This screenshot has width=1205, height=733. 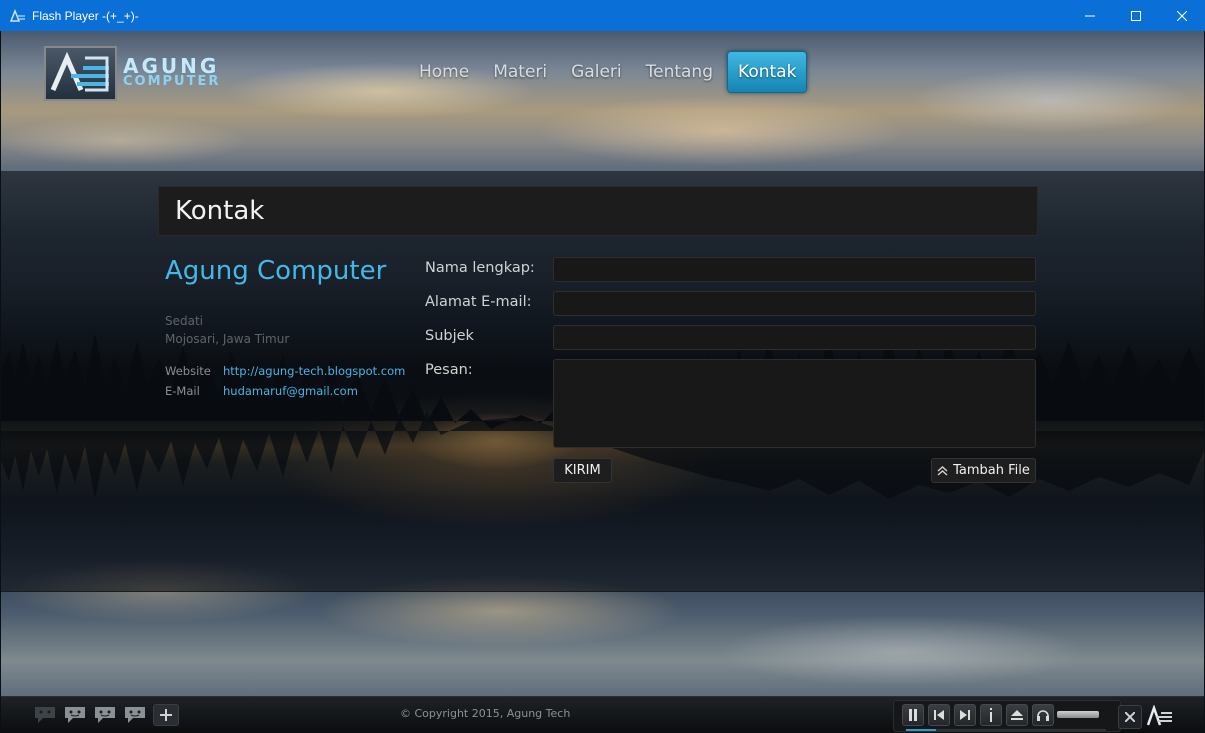 I want to click on playback-progress, so click(x=1006, y=730).